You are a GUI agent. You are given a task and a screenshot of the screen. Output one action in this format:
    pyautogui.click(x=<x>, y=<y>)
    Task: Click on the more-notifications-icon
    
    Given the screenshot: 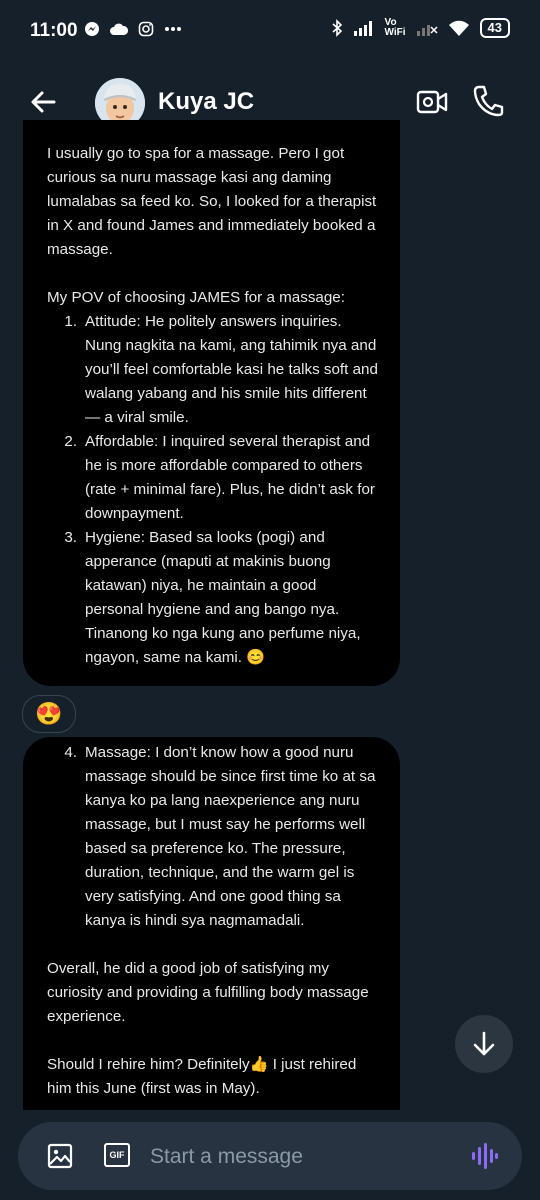 What is the action you would take?
    pyautogui.click(x=173, y=29)
    